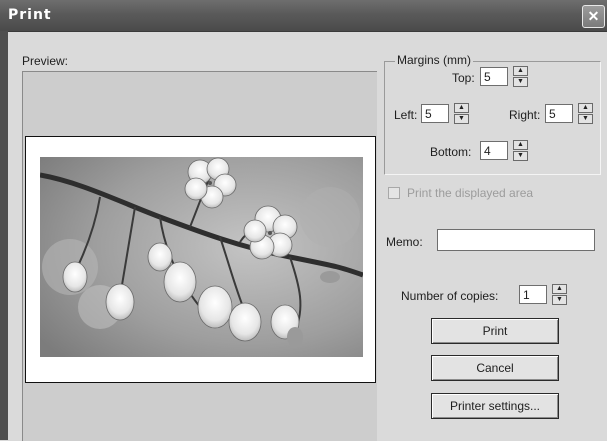  I want to click on memo-label: Memo:, so click(404, 242).